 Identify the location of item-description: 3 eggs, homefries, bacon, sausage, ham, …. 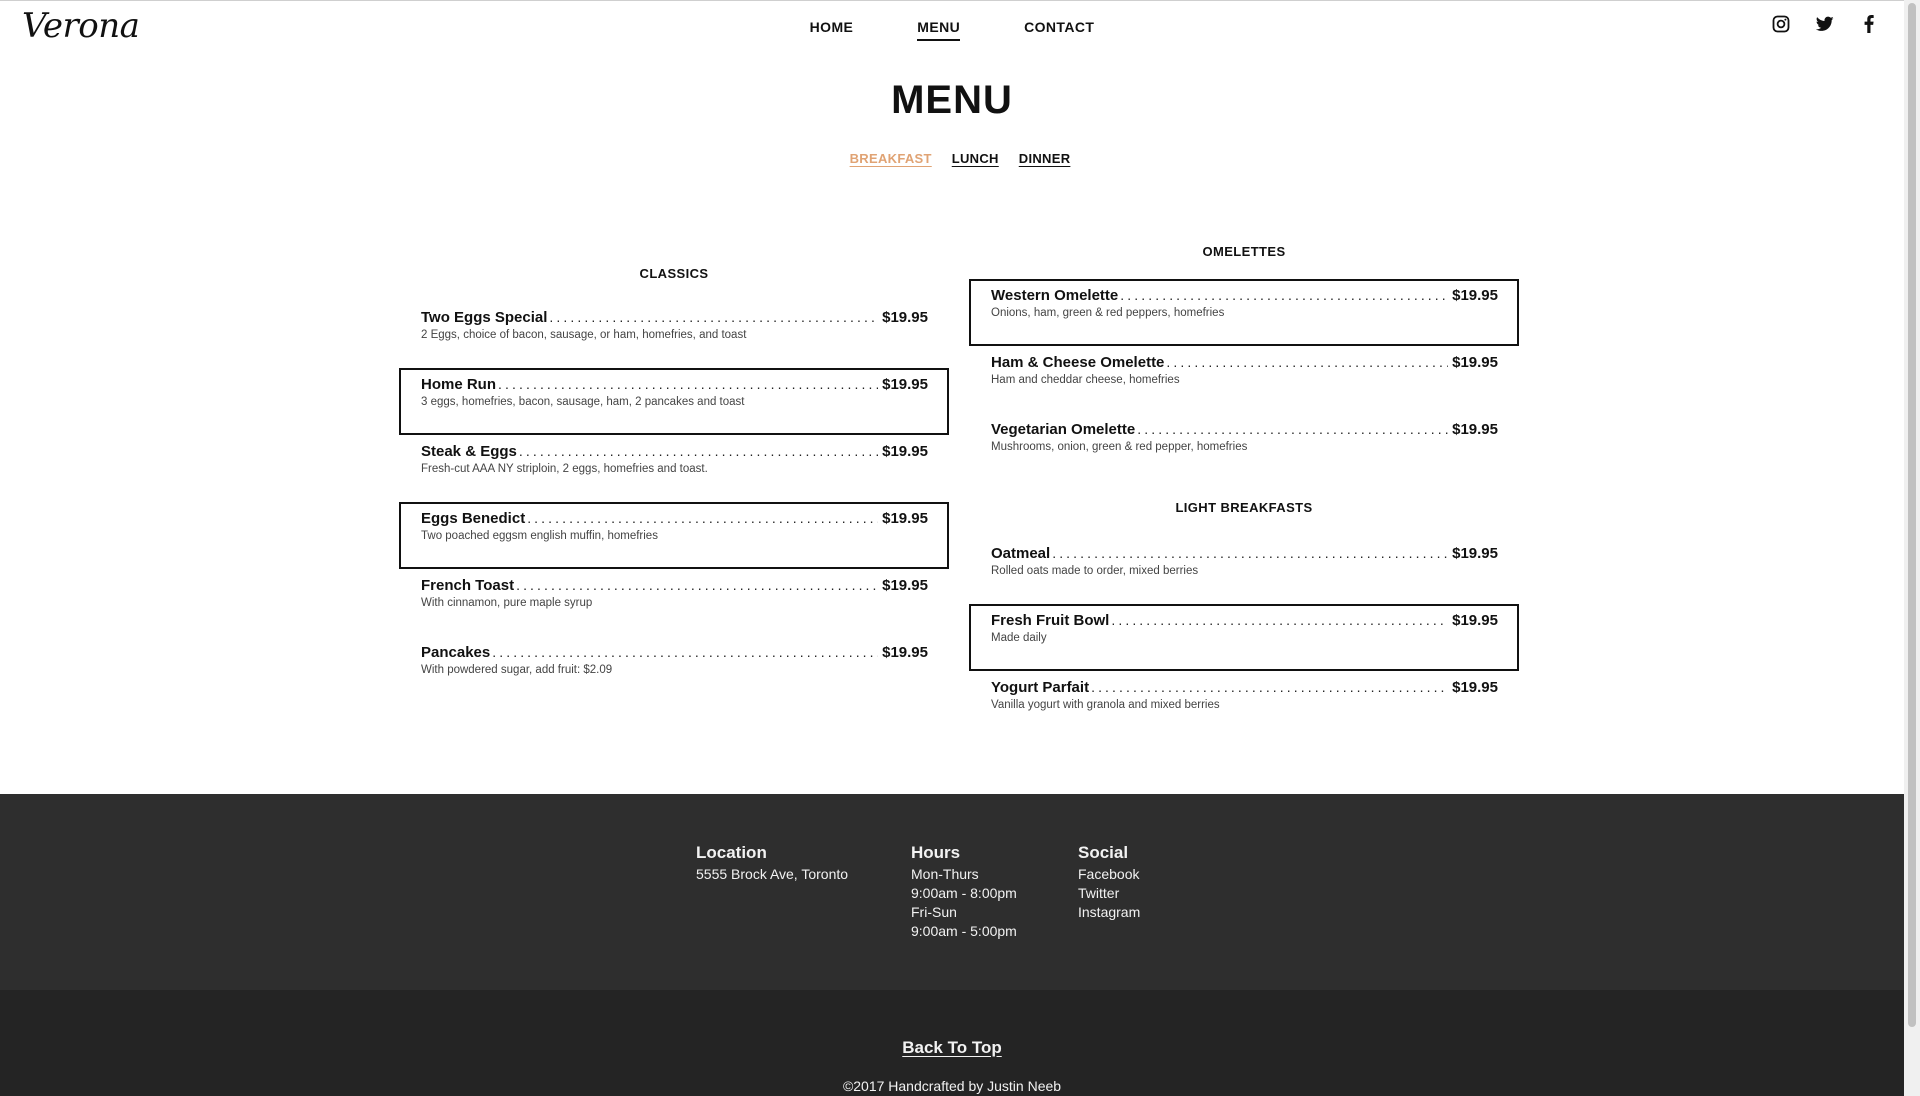
(583, 402).